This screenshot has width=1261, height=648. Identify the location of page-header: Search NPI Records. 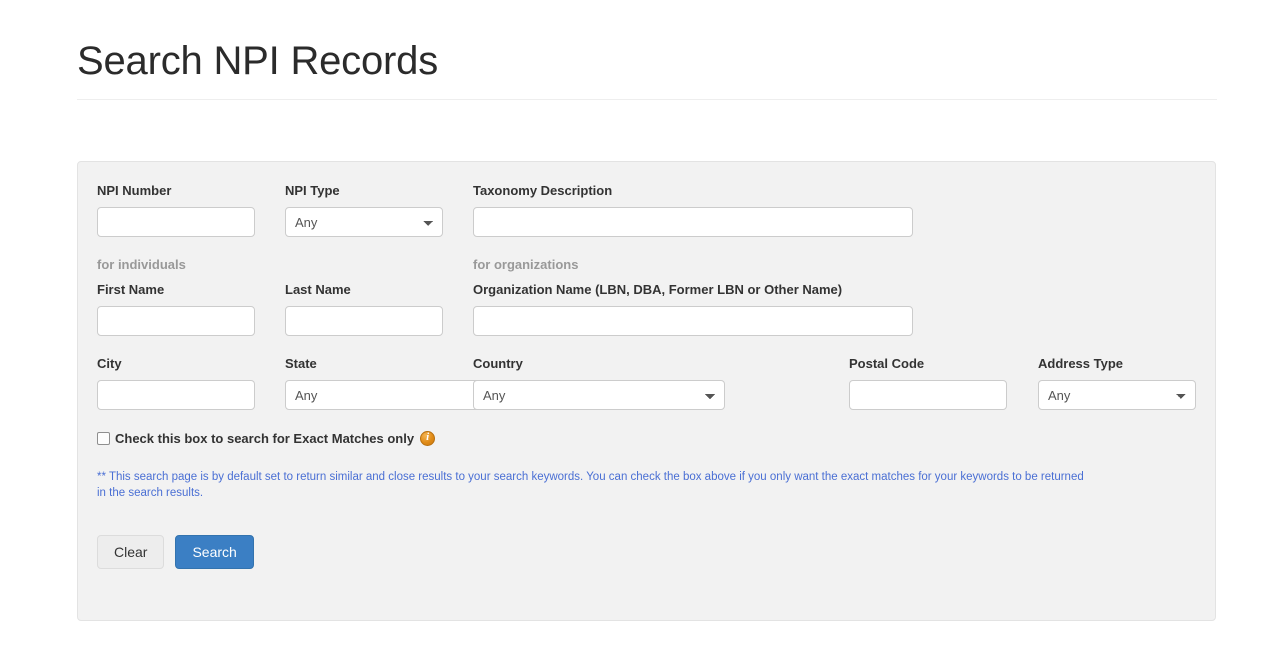
(647, 69).